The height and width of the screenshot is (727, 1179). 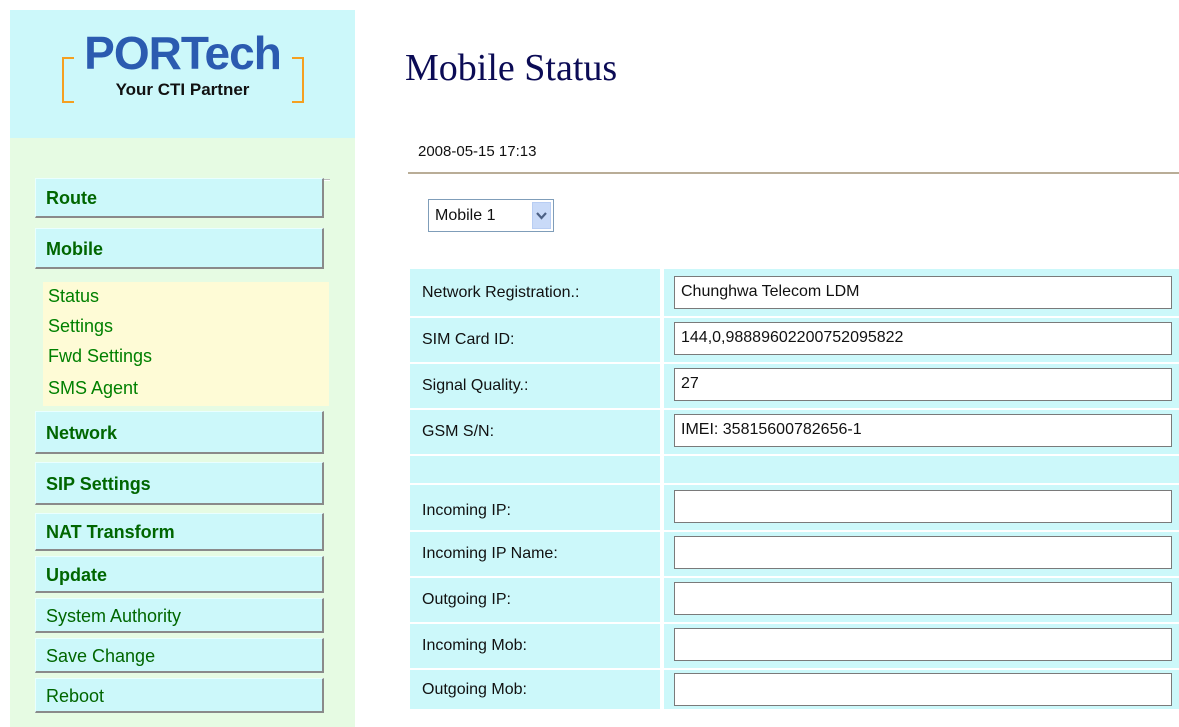 I want to click on row-label: Network Registration.:, so click(x=535, y=292).